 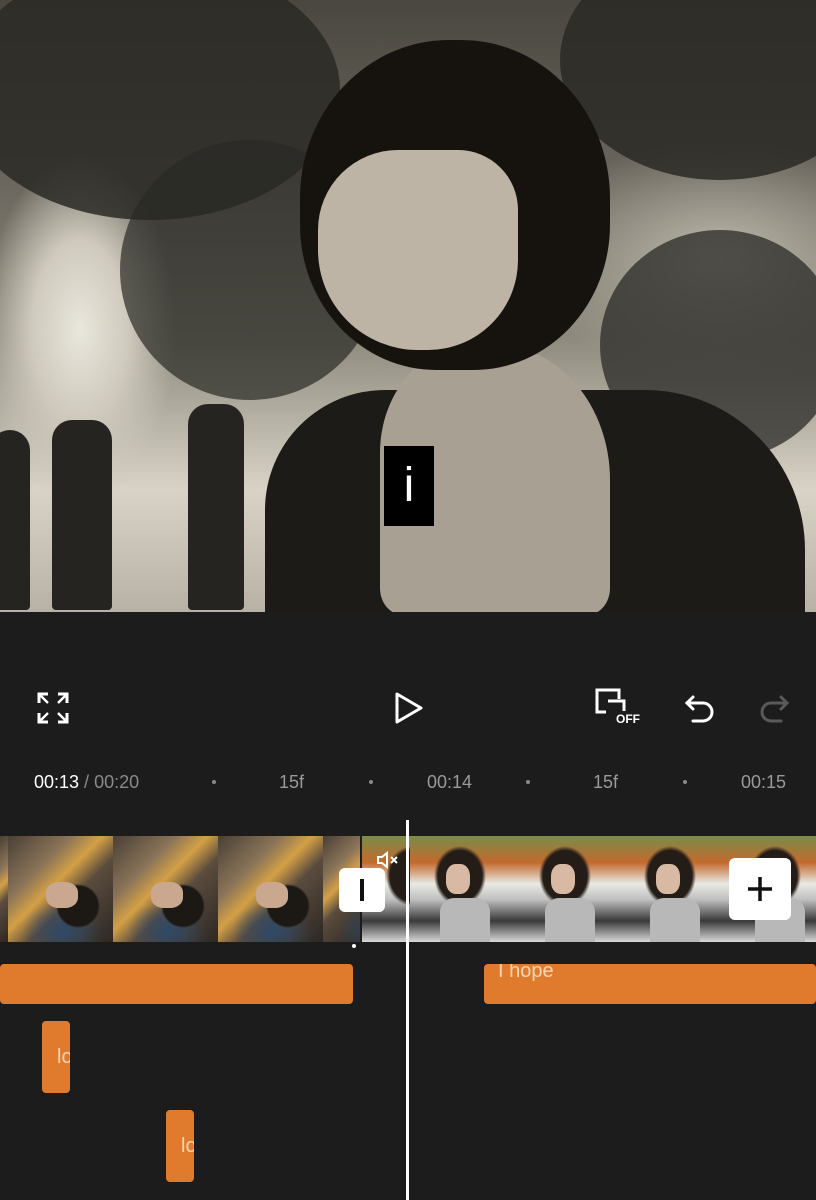 I want to click on plus-icon, so click(x=760, y=889).